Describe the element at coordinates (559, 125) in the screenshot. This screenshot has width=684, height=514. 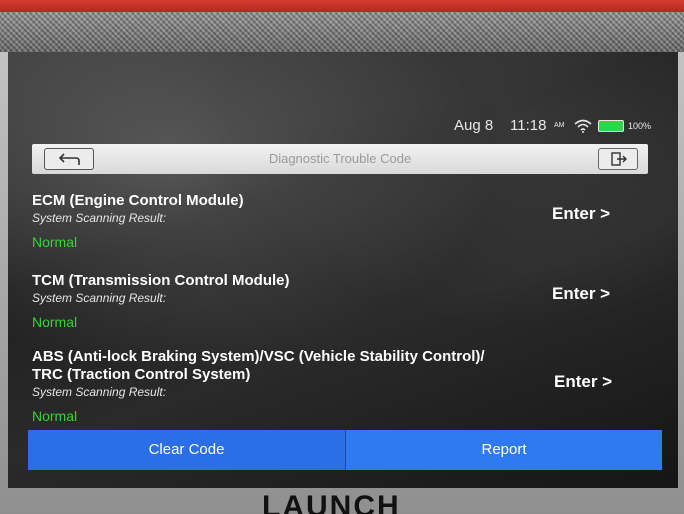
I see `status-ampm: AM` at that location.